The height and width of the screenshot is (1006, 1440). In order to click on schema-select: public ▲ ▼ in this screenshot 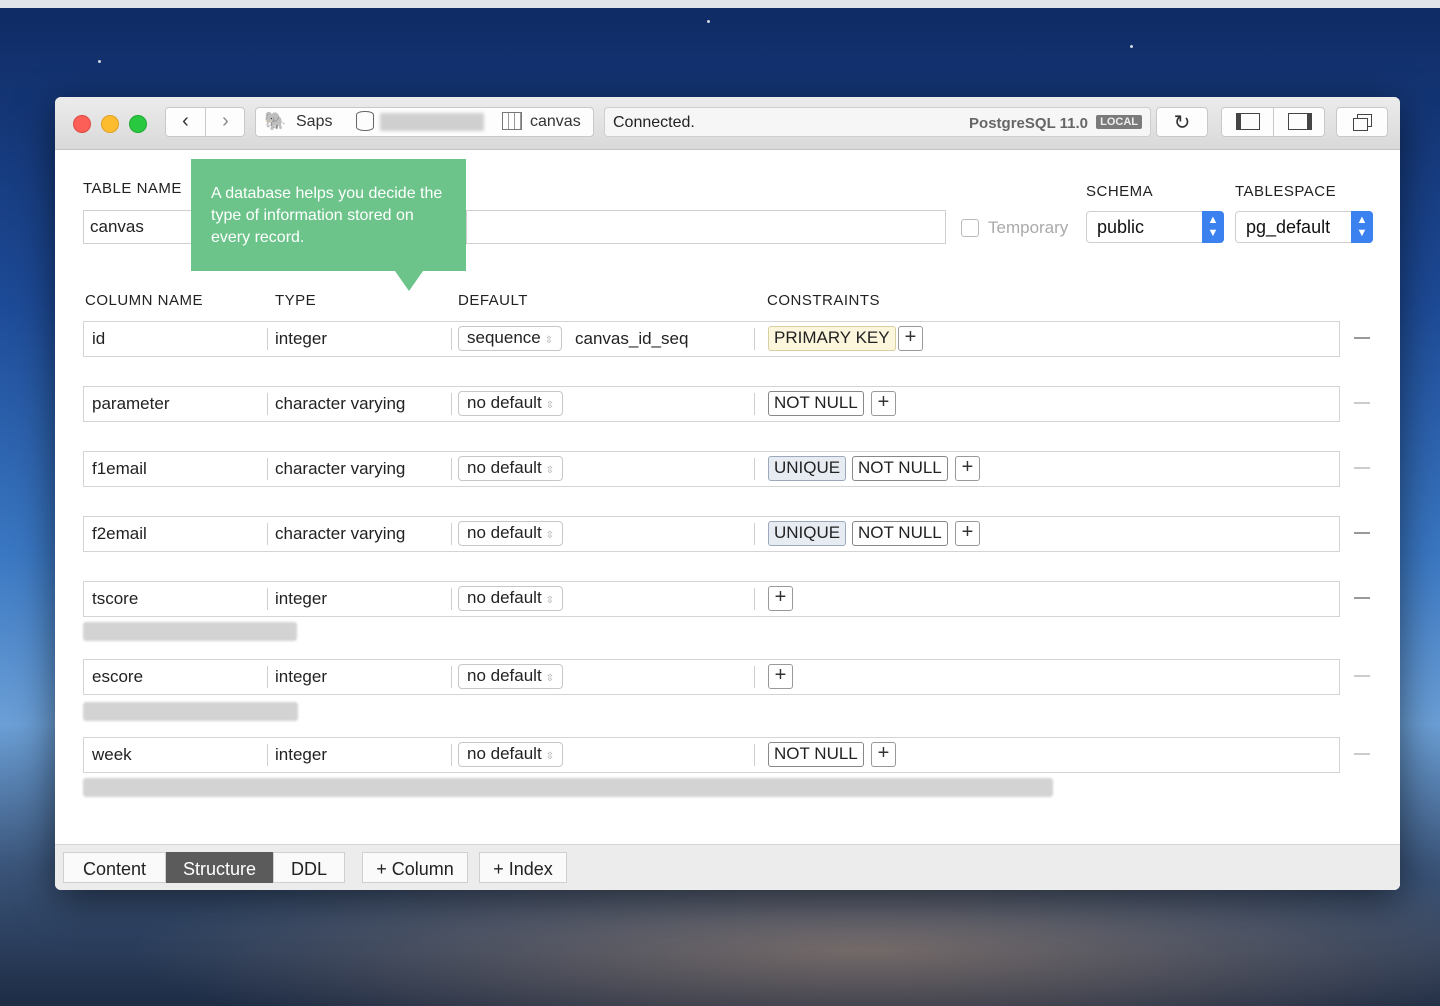, I will do `click(1155, 227)`.